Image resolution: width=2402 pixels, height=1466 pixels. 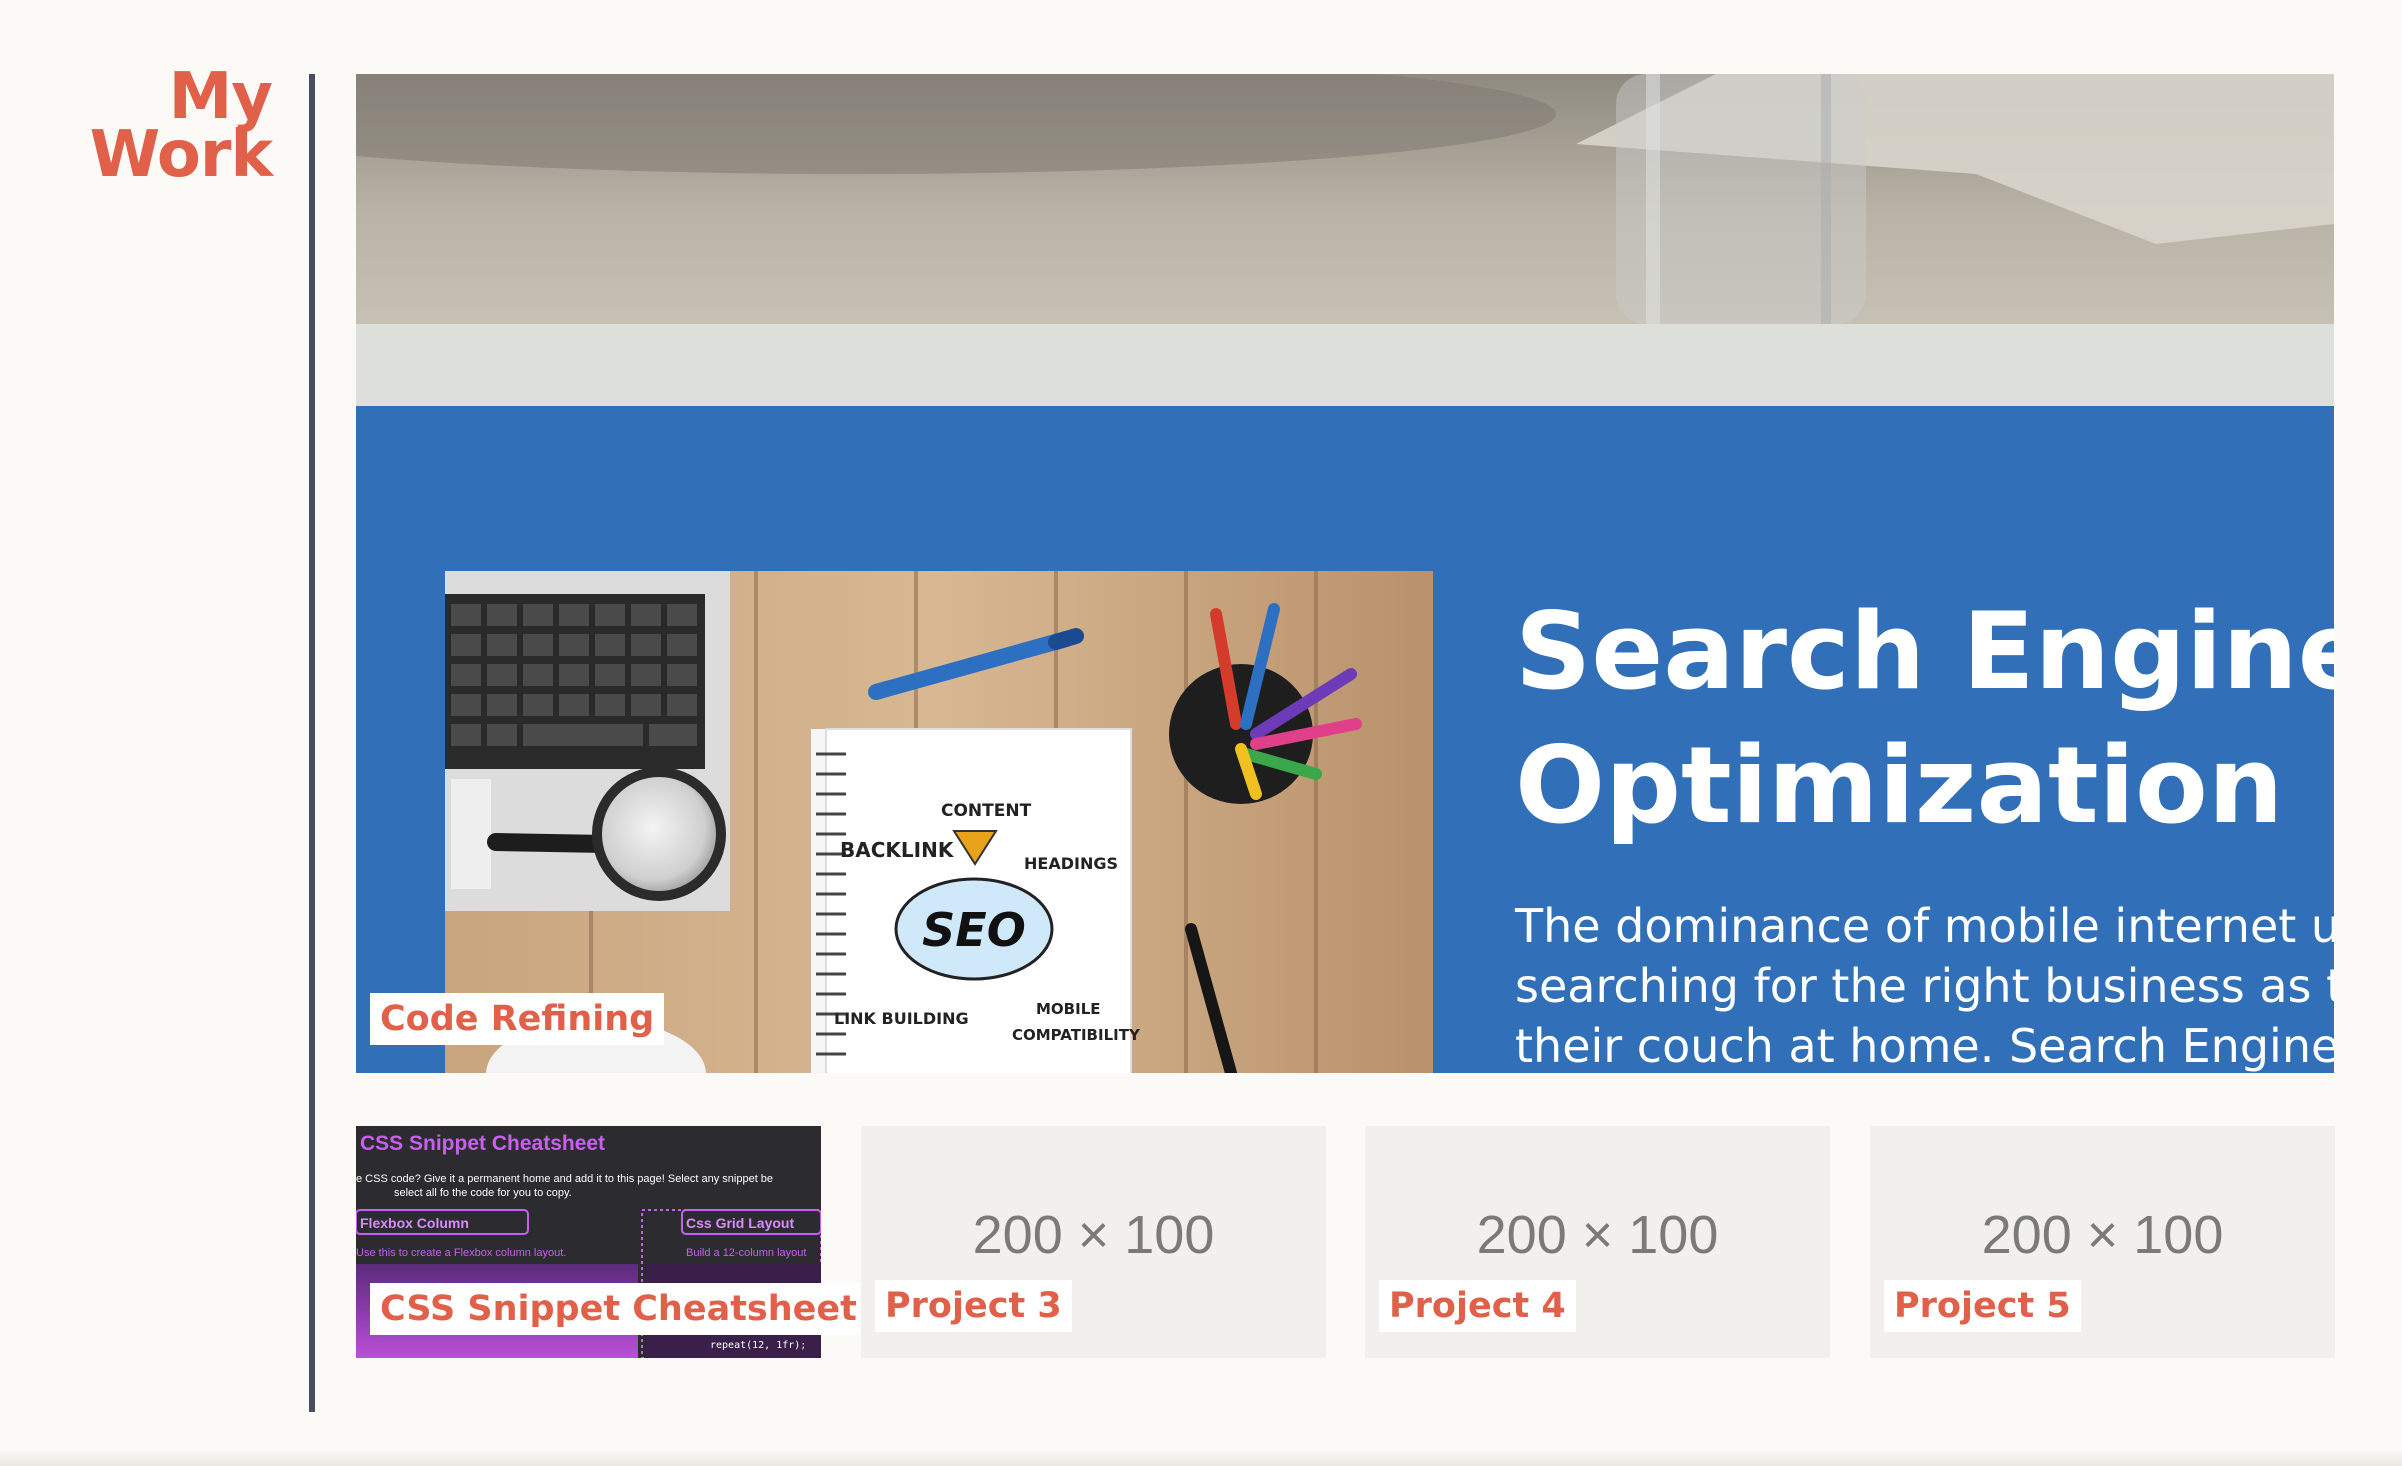 What do you see at coordinates (1982, 1306) in the screenshot?
I see `project-card-label: Project 5` at bounding box center [1982, 1306].